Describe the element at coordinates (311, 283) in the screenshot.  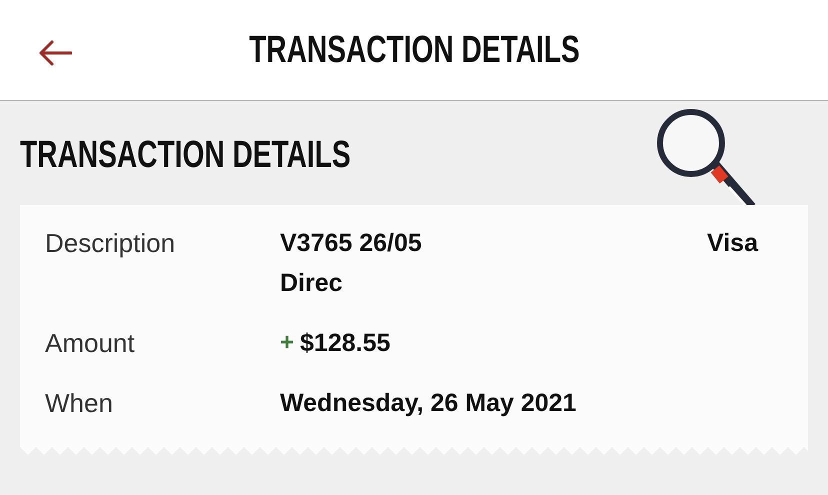
I see `field-value: Direc` at that location.